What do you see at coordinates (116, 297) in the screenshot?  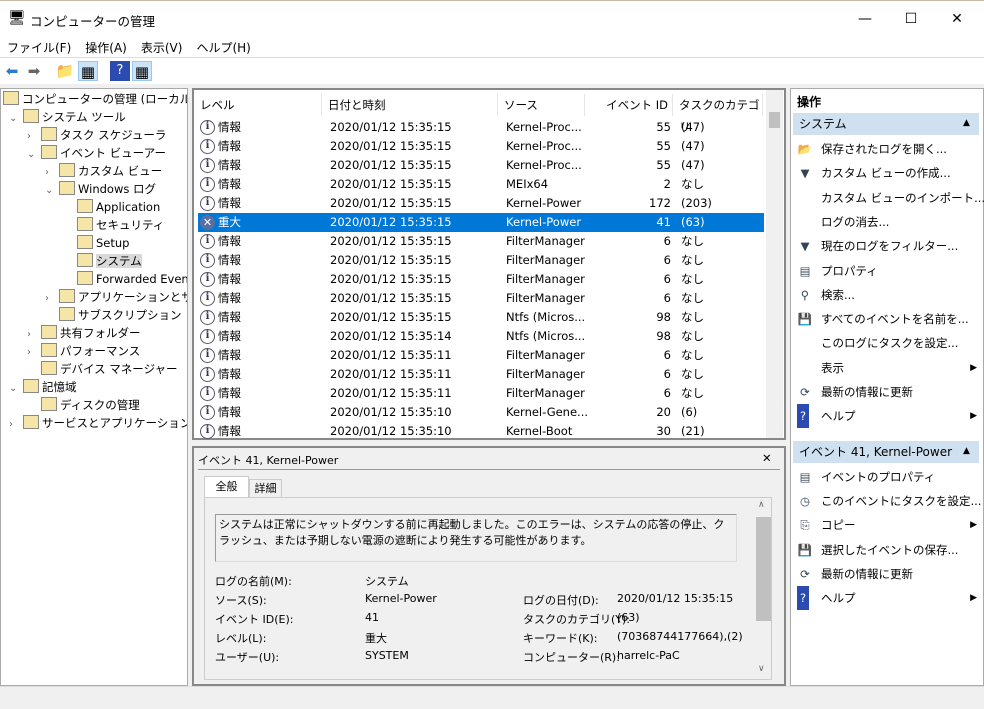 I see `tree-item: ›アプリケーションとサービス ログ` at bounding box center [116, 297].